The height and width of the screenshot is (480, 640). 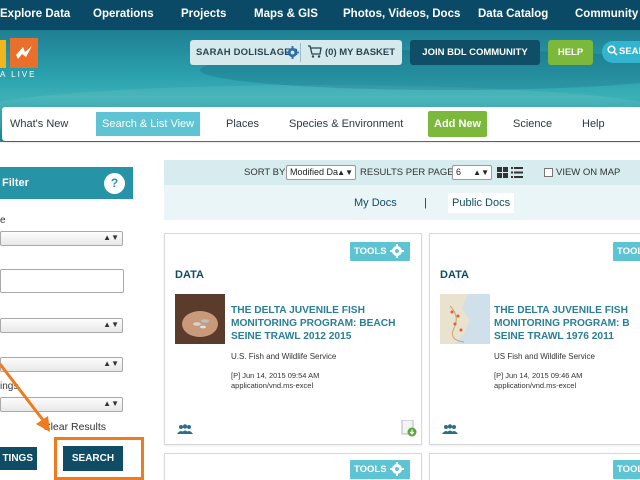 I want to click on tab-search-list-view: Search & List View, so click(x=148, y=124).